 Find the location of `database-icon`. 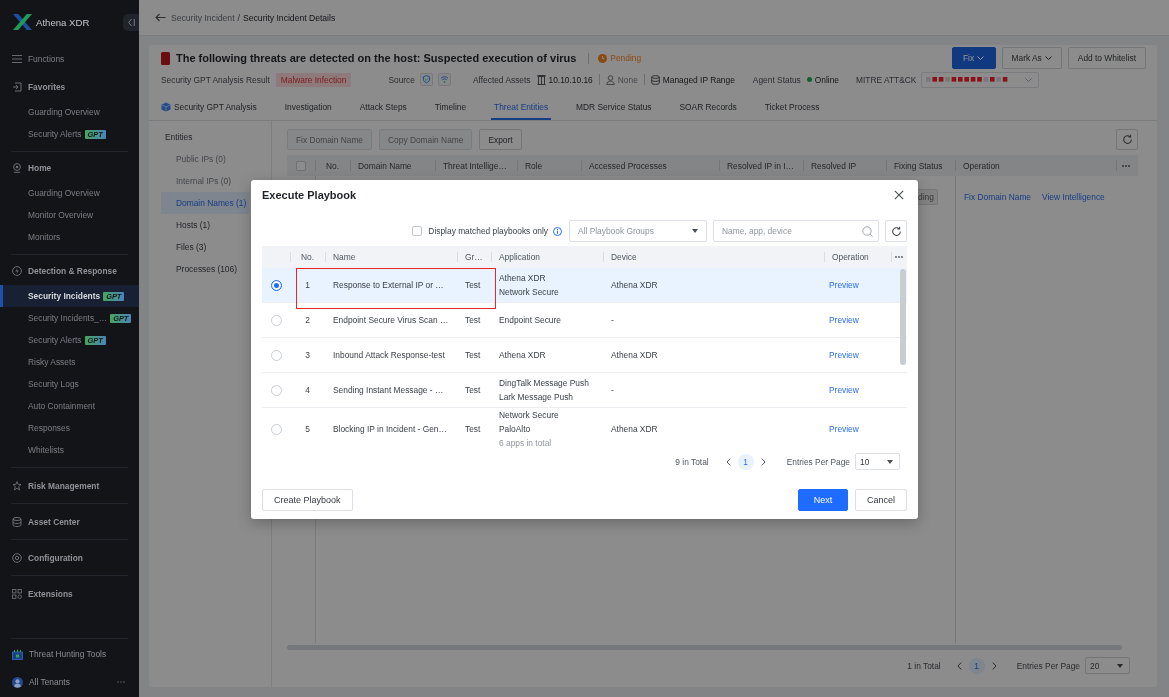

database-icon is located at coordinates (655, 79).